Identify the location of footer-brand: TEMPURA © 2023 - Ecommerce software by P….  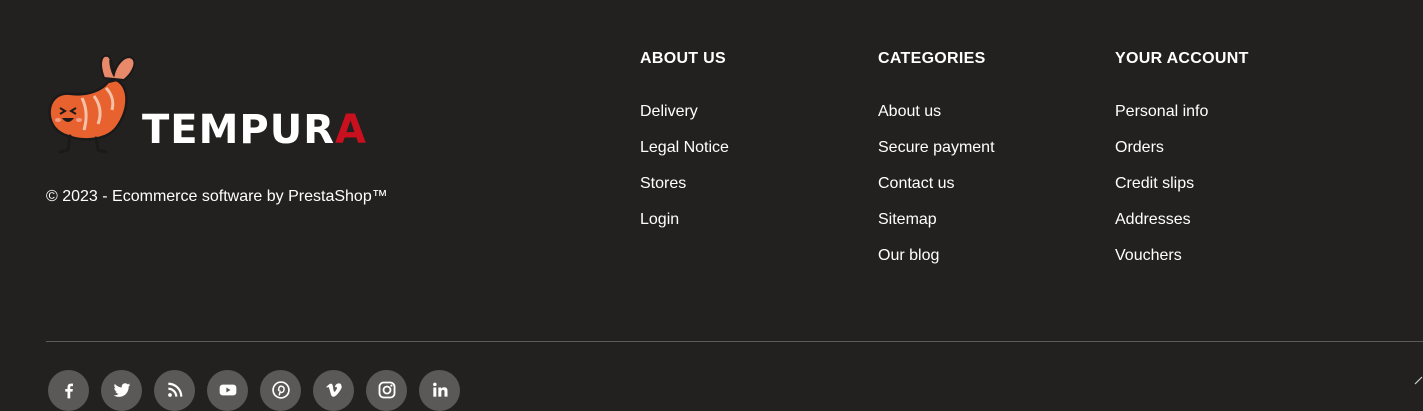
(236, 127).